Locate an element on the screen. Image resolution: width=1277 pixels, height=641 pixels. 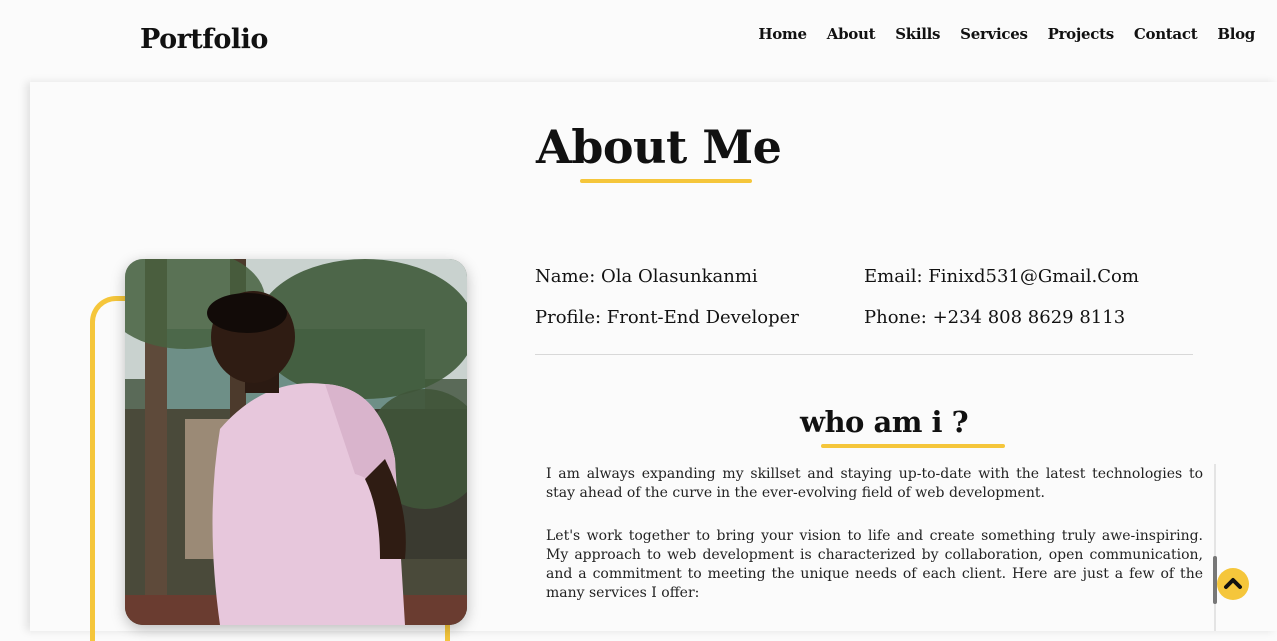
nav-link-skills: Skills is located at coordinates (917, 34).